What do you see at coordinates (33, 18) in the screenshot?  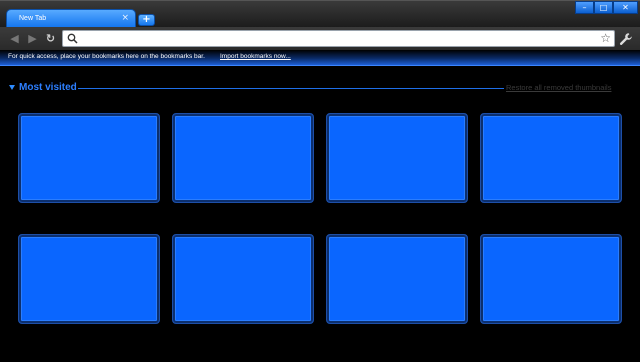 I see `tab-title: New Tab` at bounding box center [33, 18].